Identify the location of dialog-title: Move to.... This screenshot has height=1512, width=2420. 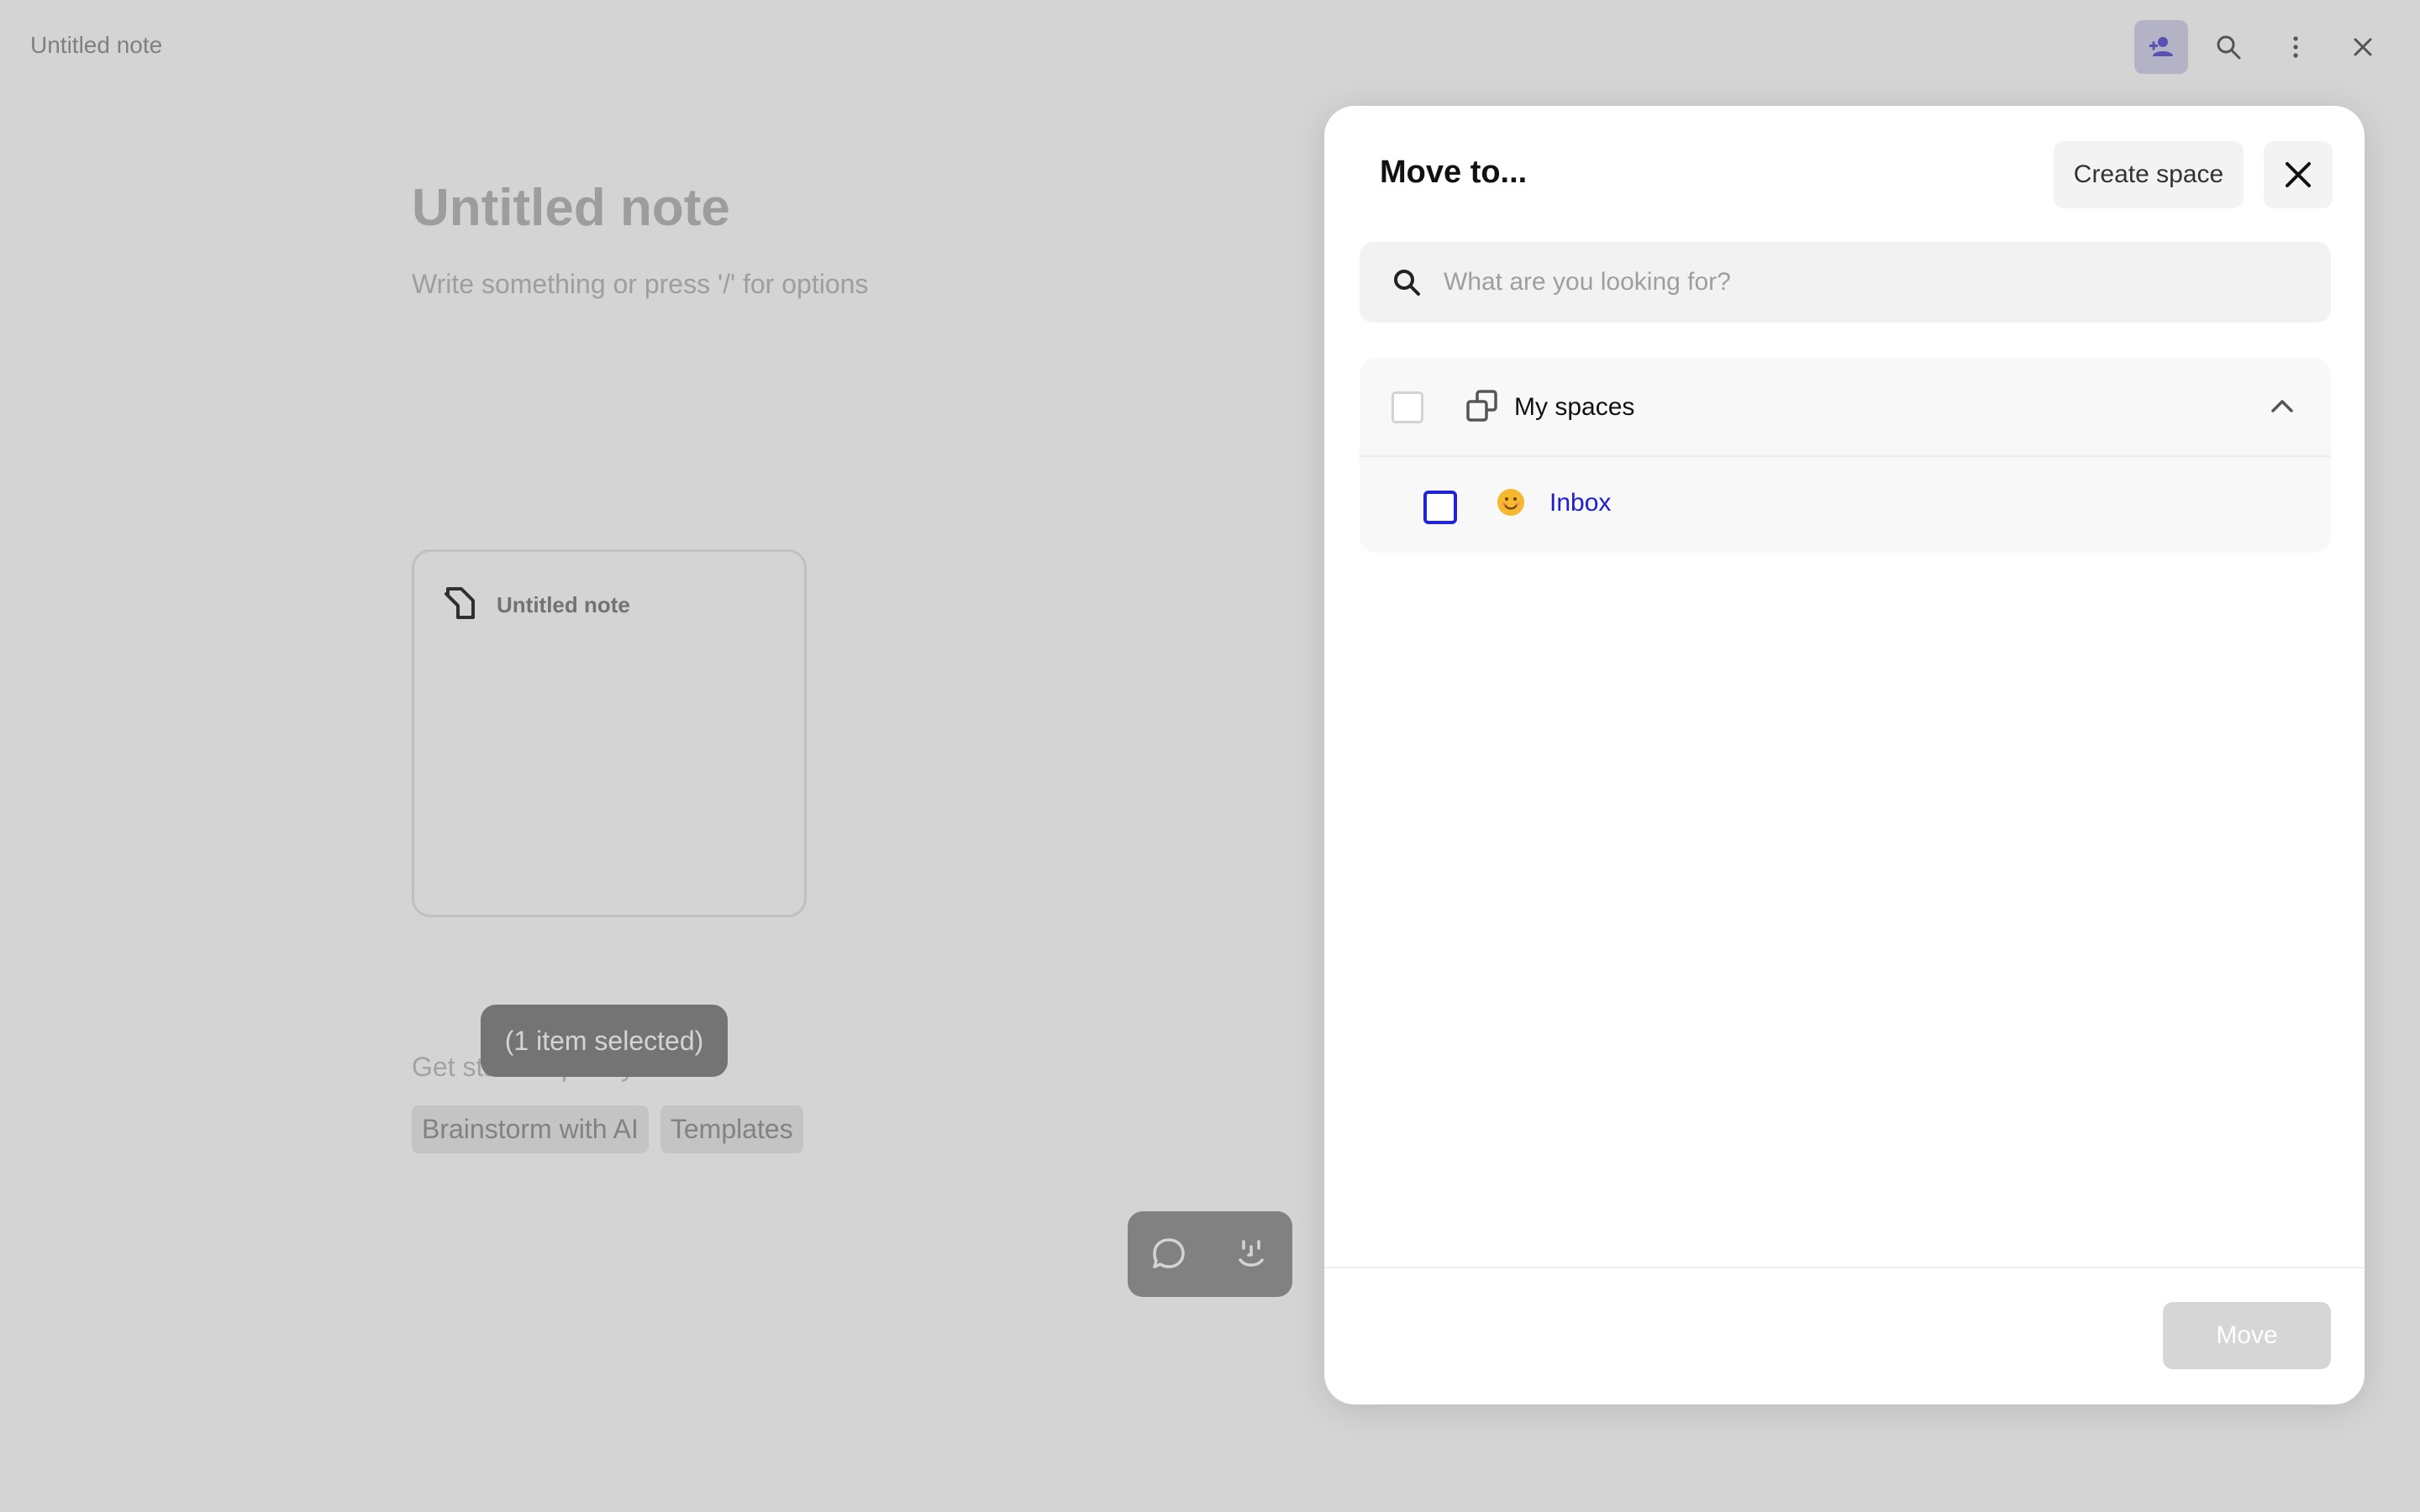
(1454, 172).